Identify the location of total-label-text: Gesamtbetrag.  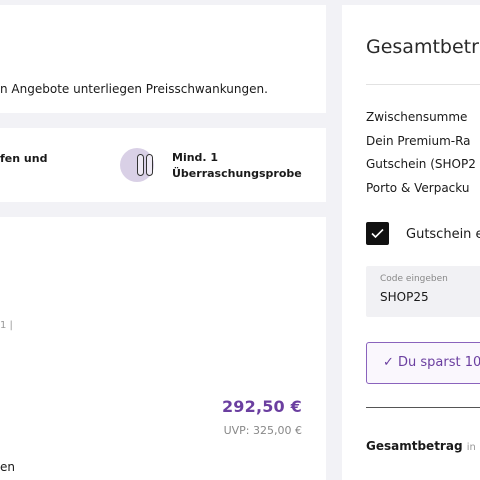
(414, 446).